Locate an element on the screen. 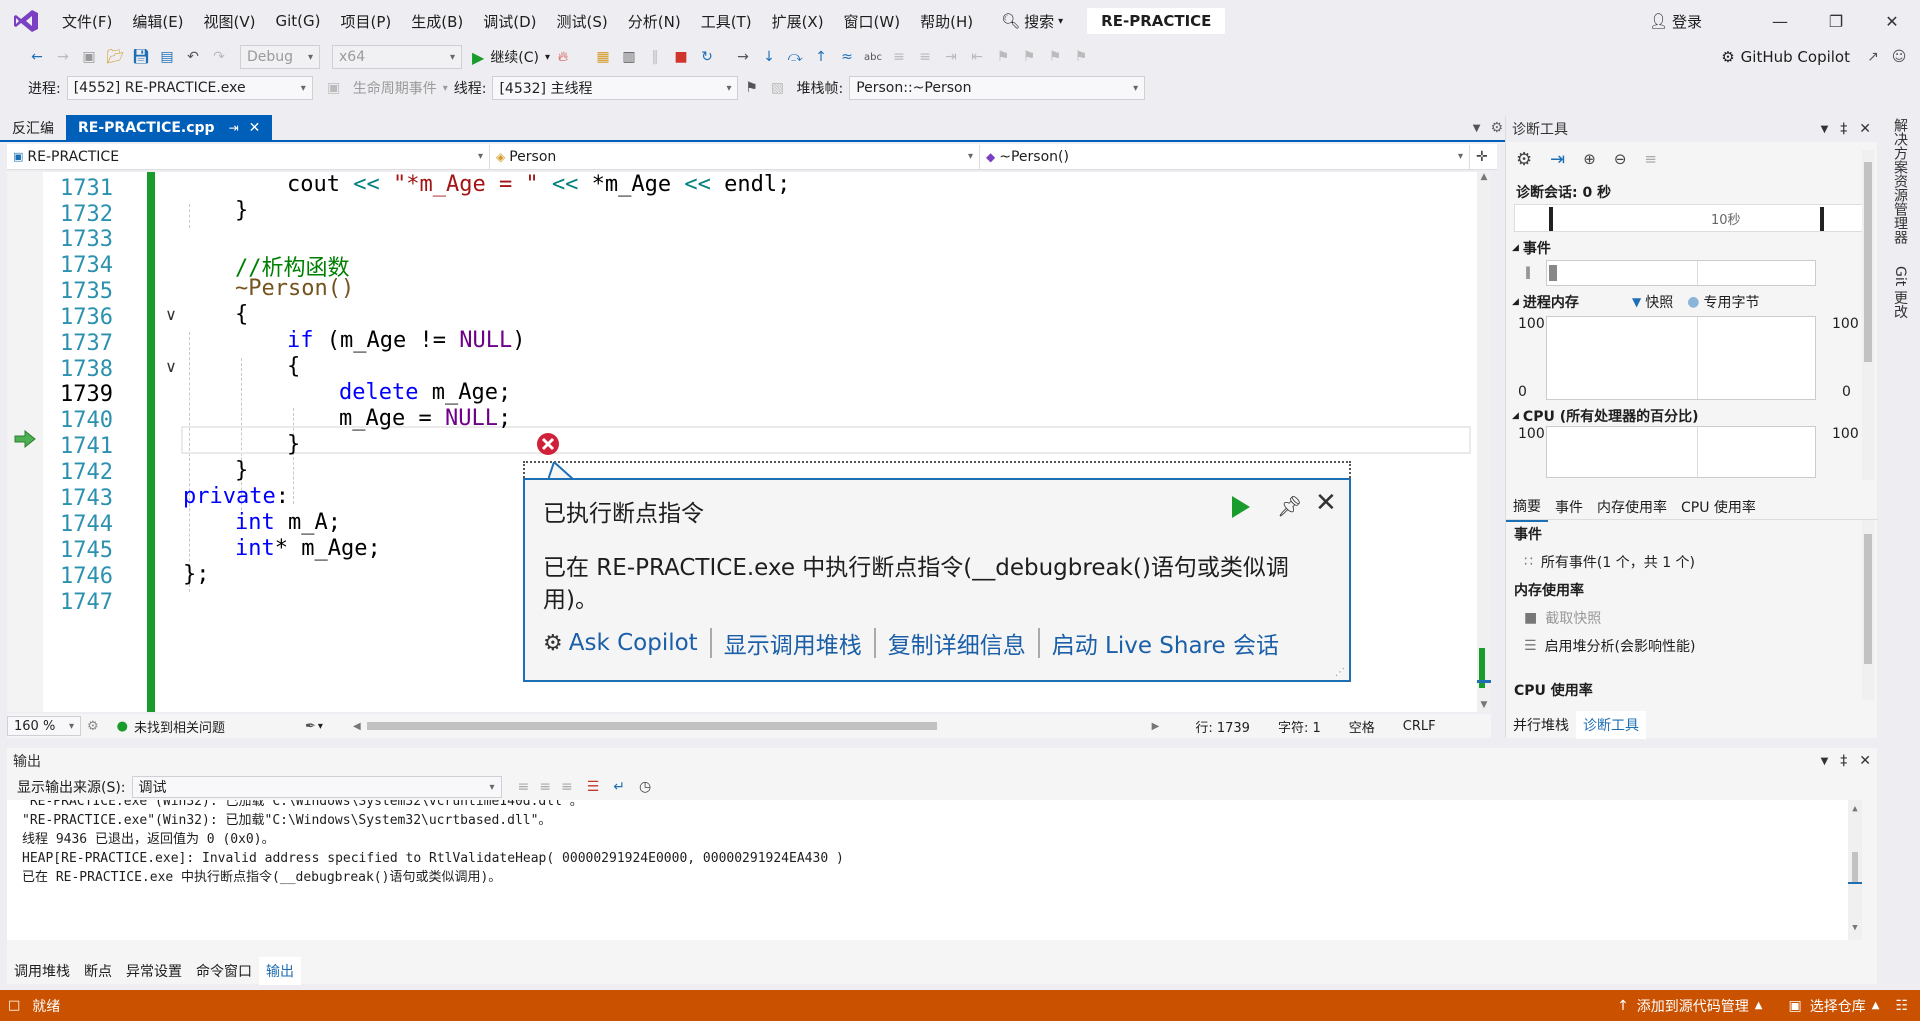 This screenshot has height=1021, width=1920. forward-icon: → is located at coordinates (63, 57).